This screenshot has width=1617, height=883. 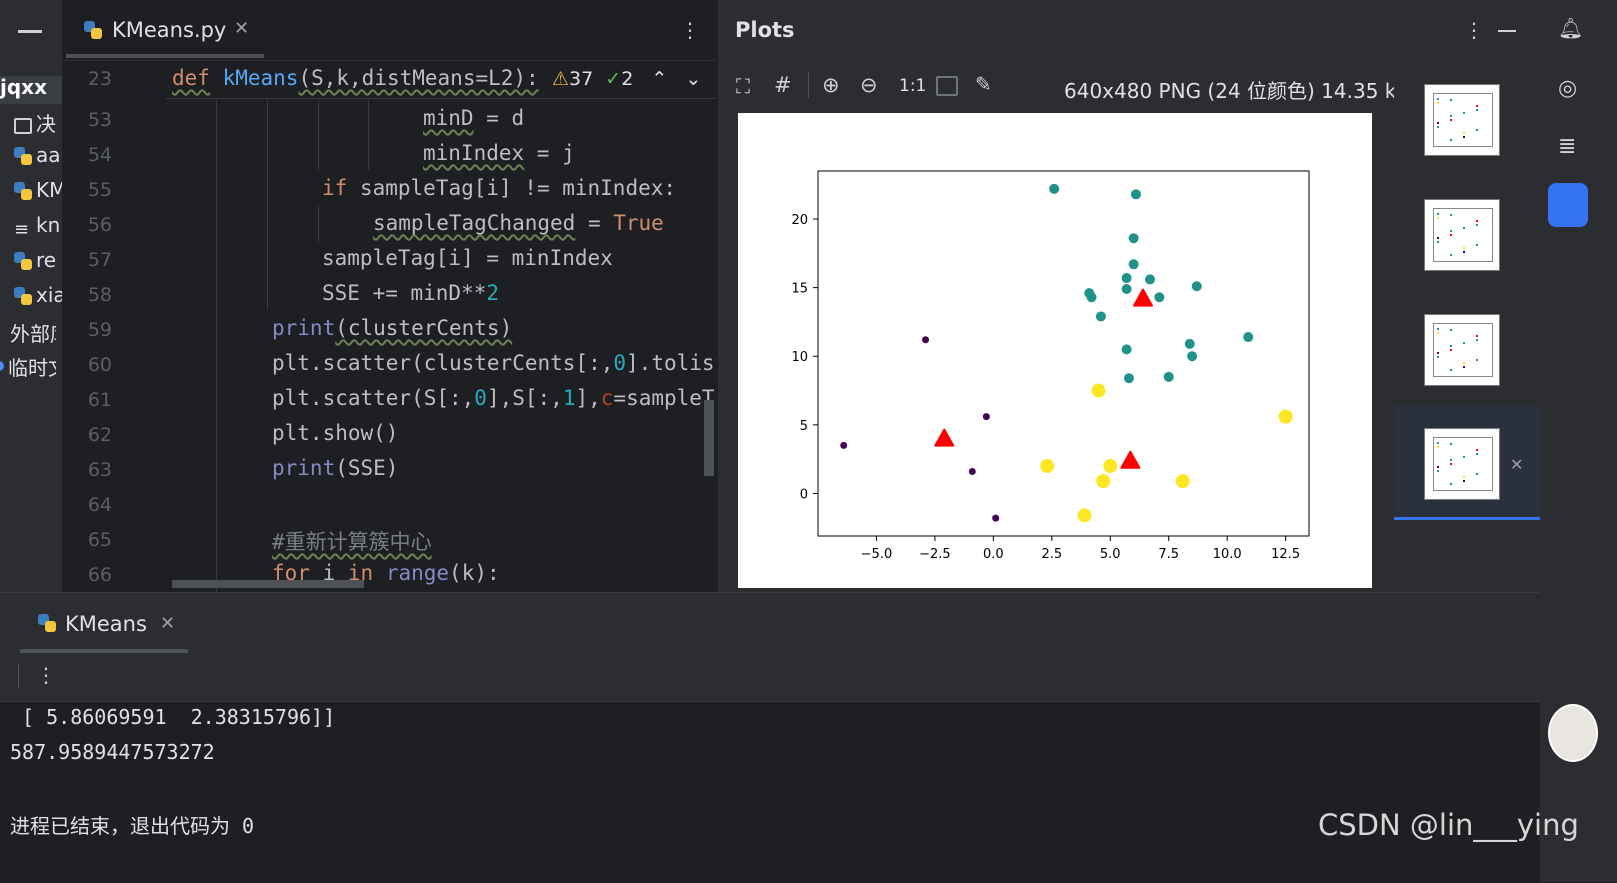 What do you see at coordinates (1516, 464) in the screenshot?
I see `close-icon: ✕` at bounding box center [1516, 464].